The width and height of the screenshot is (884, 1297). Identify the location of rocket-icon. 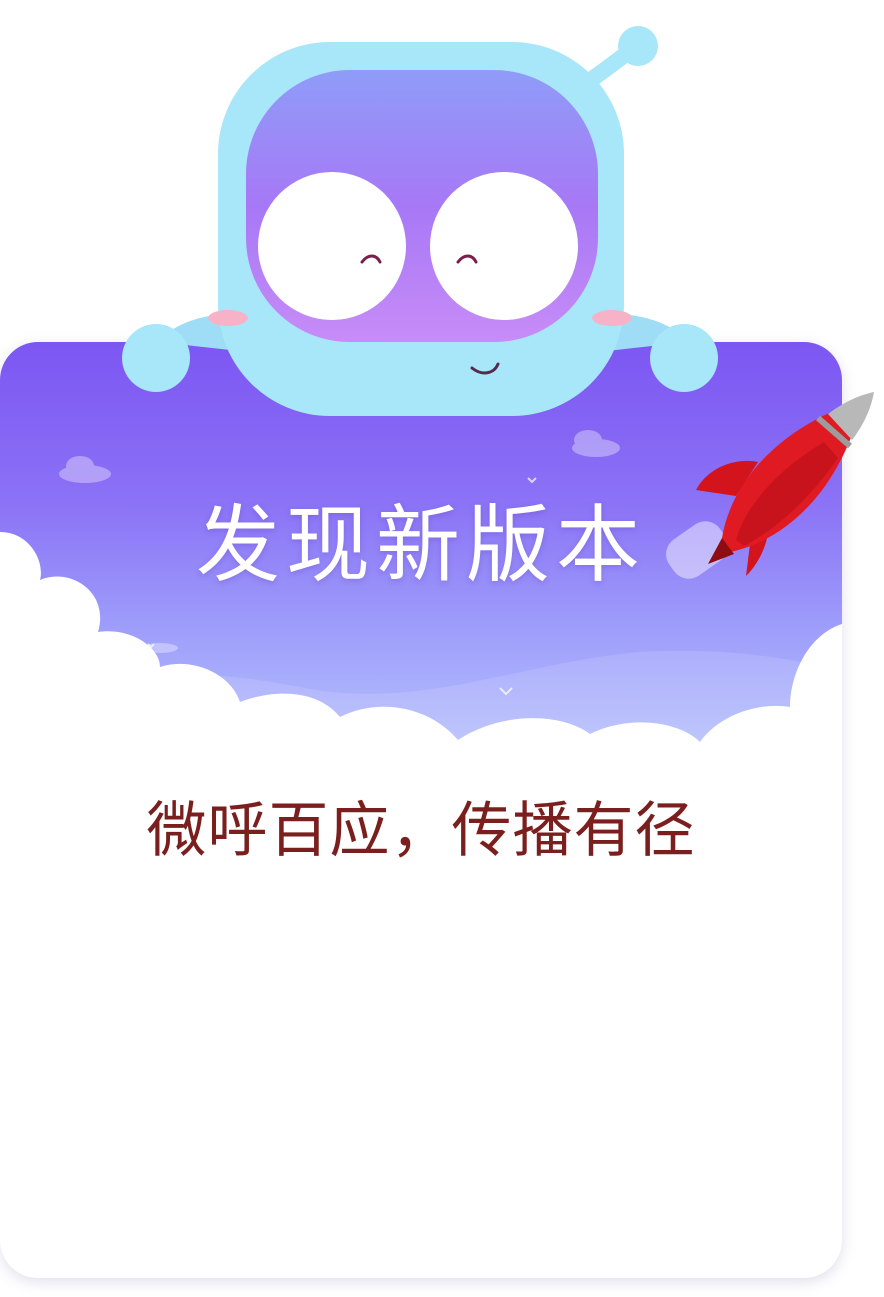
(770, 485).